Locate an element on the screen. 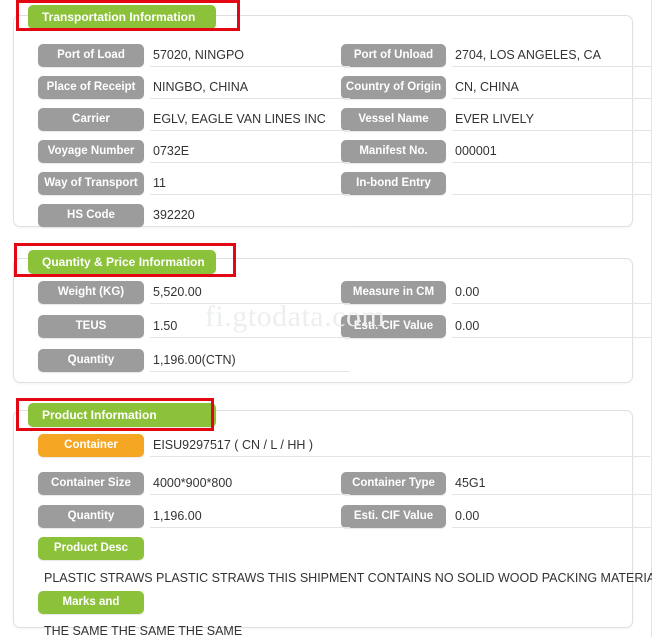  field-value-way-of-transport: 11 is located at coordinates (250, 183).